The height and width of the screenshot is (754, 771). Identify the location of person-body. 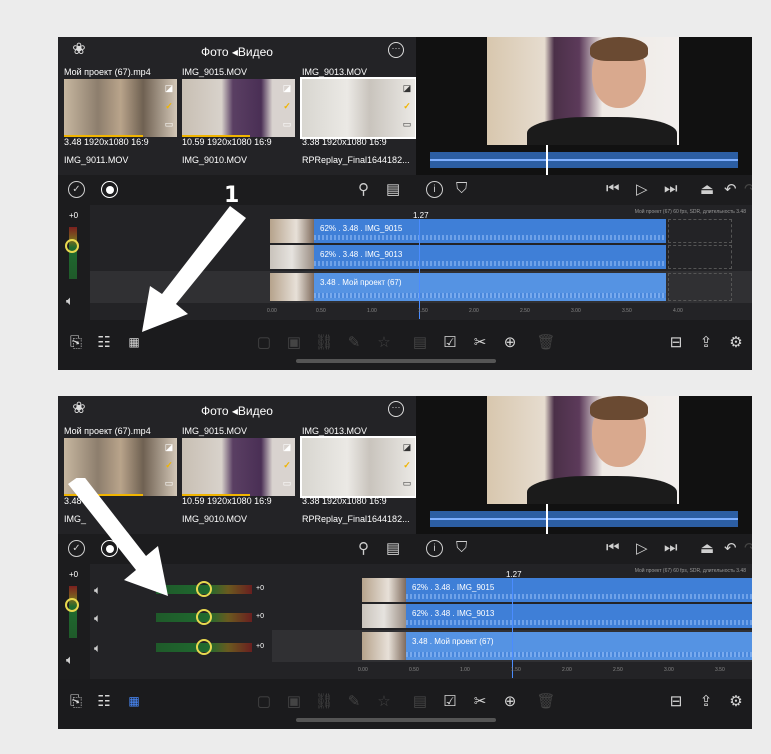
(602, 131).